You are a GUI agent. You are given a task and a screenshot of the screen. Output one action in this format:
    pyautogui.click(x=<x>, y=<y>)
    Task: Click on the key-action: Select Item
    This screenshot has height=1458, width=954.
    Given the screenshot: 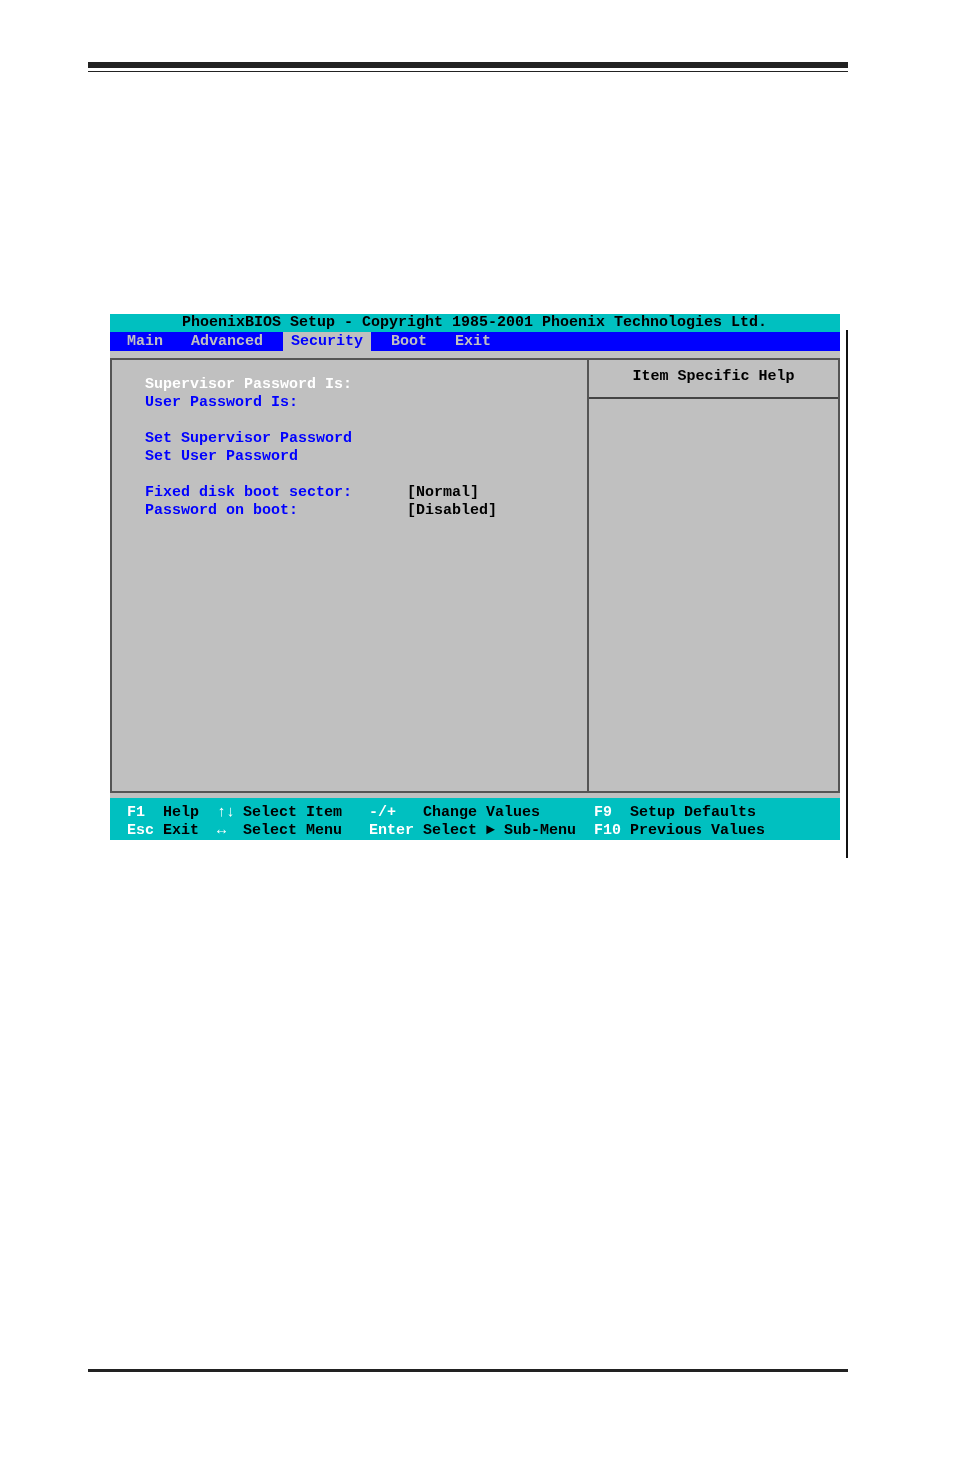 What is the action you would take?
    pyautogui.click(x=293, y=813)
    